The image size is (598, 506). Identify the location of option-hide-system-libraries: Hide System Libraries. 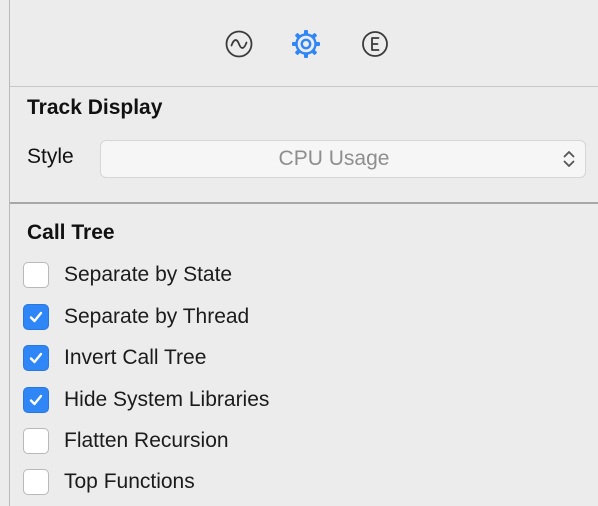
(146, 400).